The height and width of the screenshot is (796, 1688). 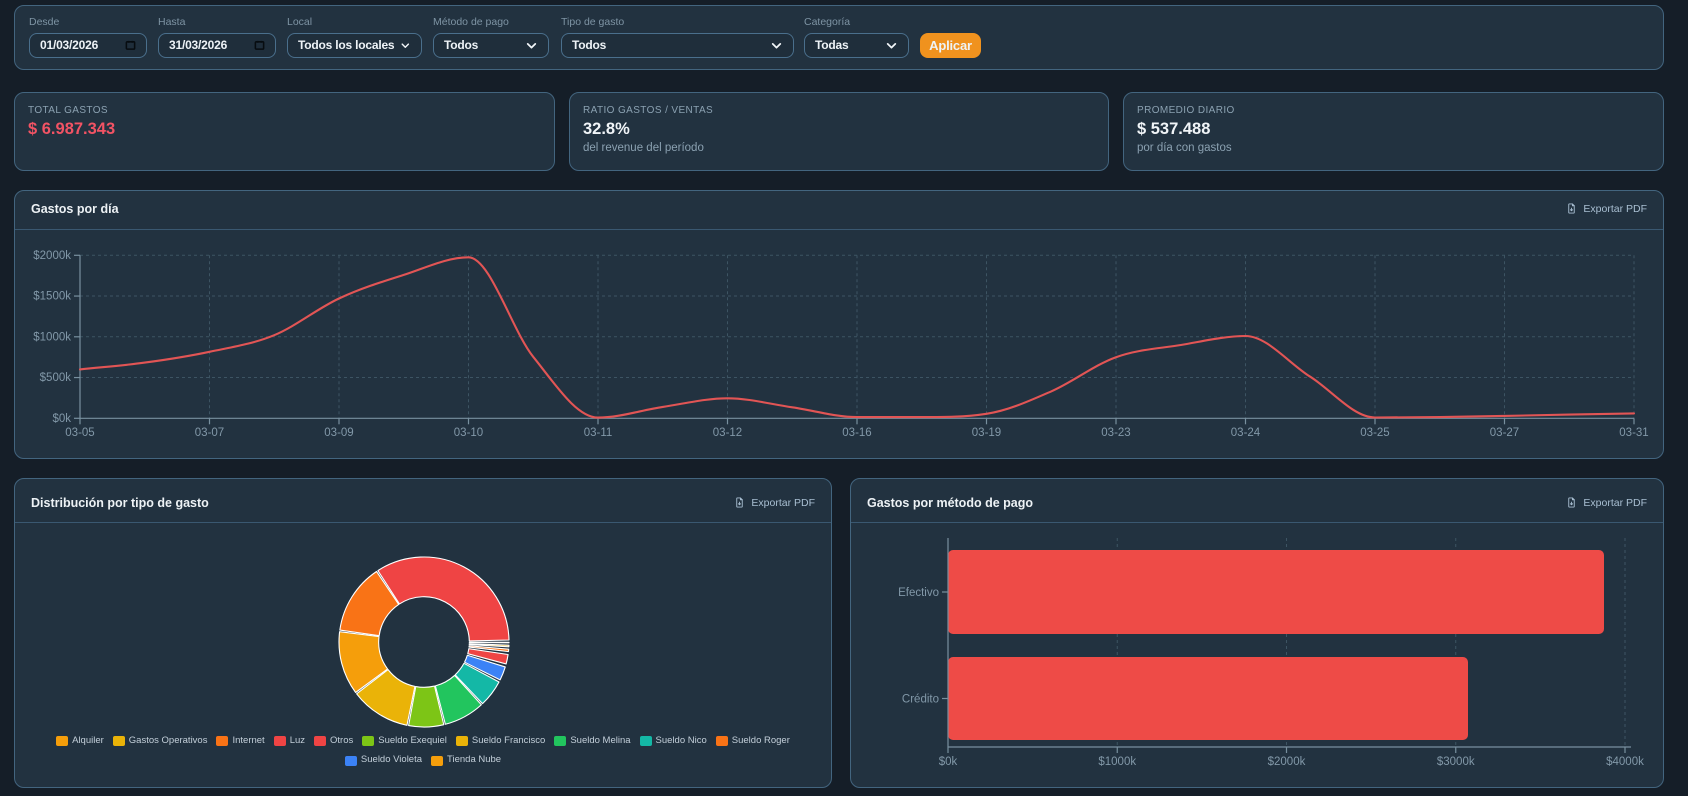 I want to click on svg-text: 03-23, so click(x=1115, y=433).